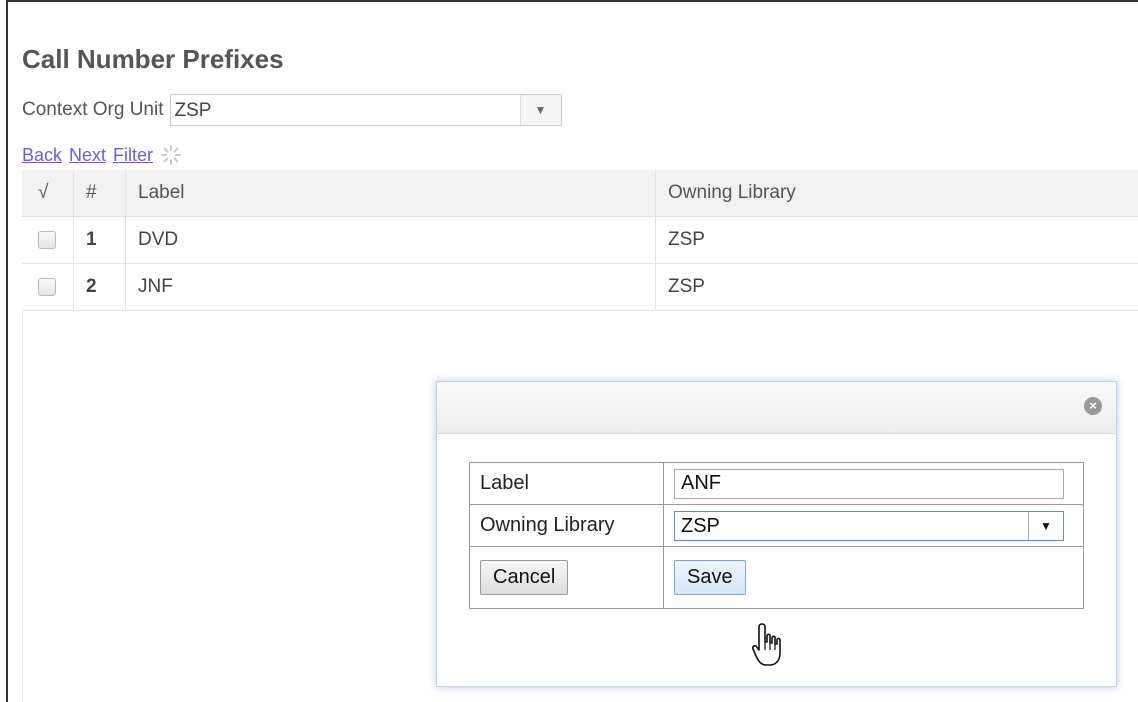  I want to click on loading-spinner-icon, so click(171, 155).